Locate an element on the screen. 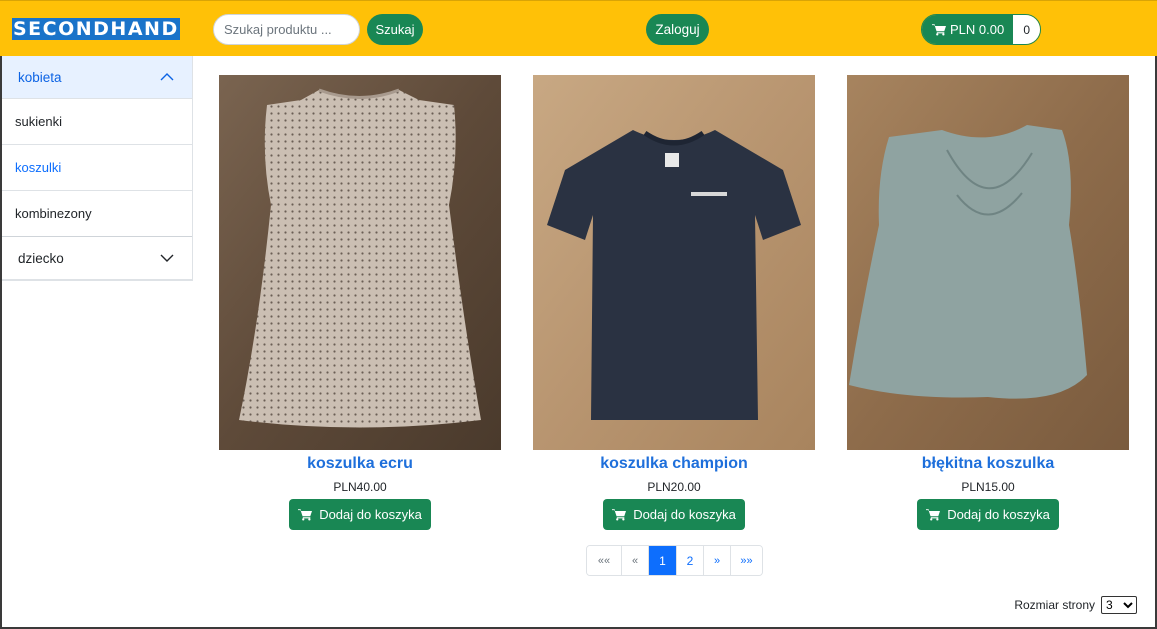 The image size is (1157, 629). category-kobieta-toggle: kobieta is located at coordinates (97, 77).